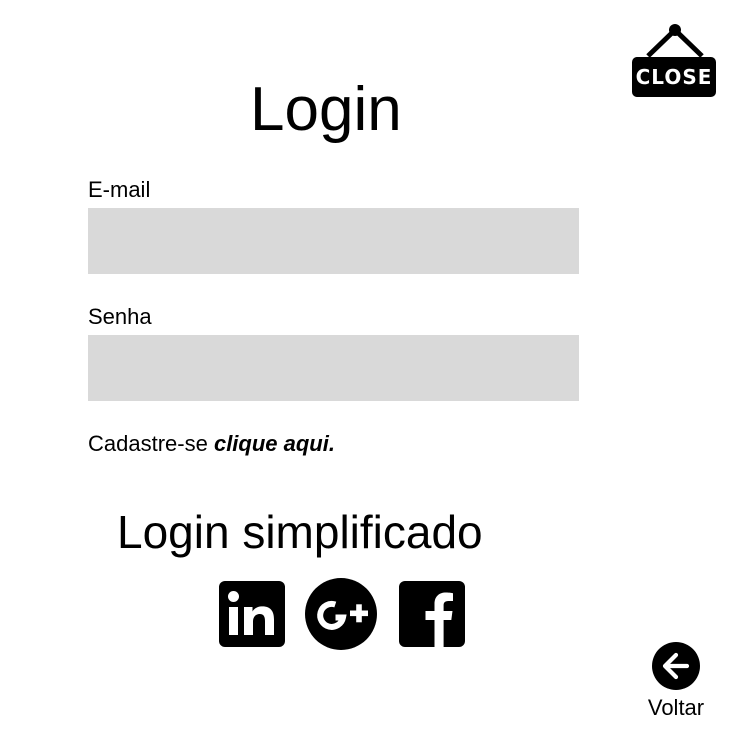 This screenshot has width=737, height=747. I want to click on back-button: Voltar, so click(676, 687).